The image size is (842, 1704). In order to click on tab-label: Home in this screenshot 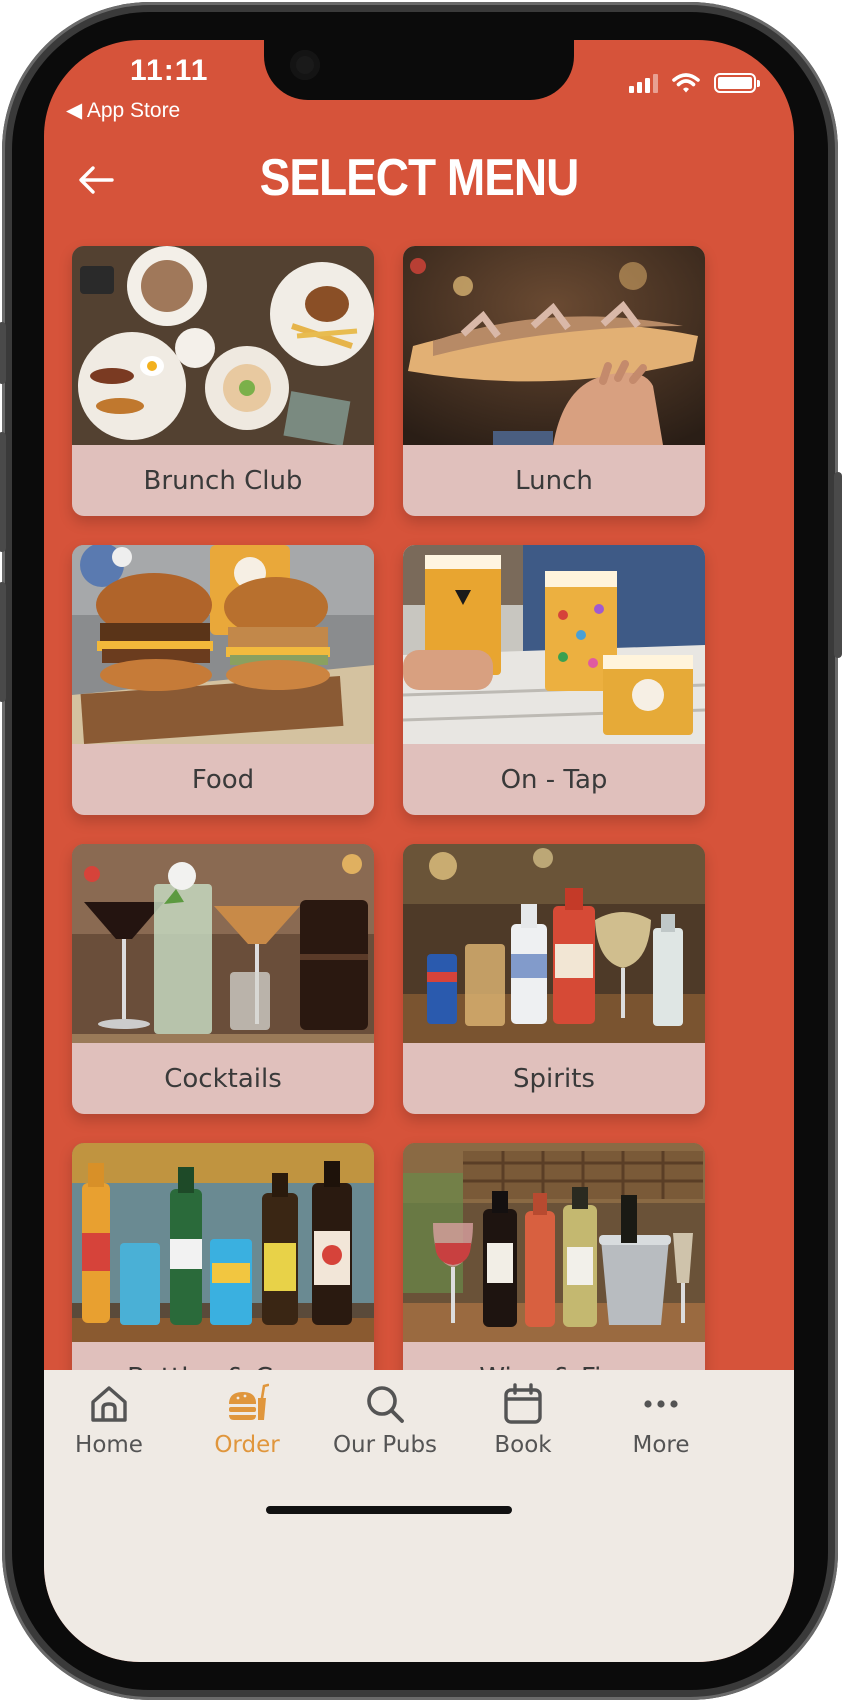, I will do `click(109, 1445)`.